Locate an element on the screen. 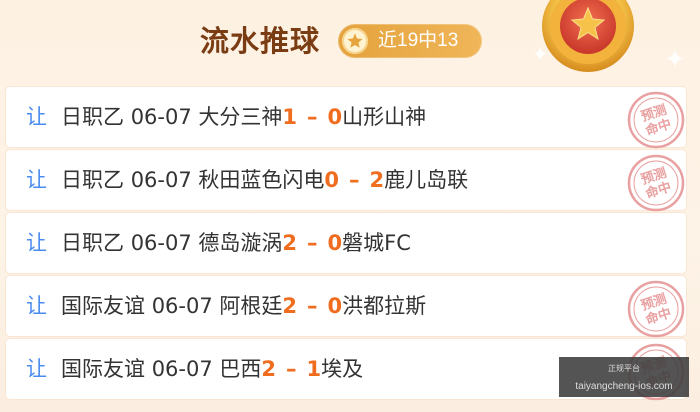  page-title: 流水推球 is located at coordinates (260, 41).